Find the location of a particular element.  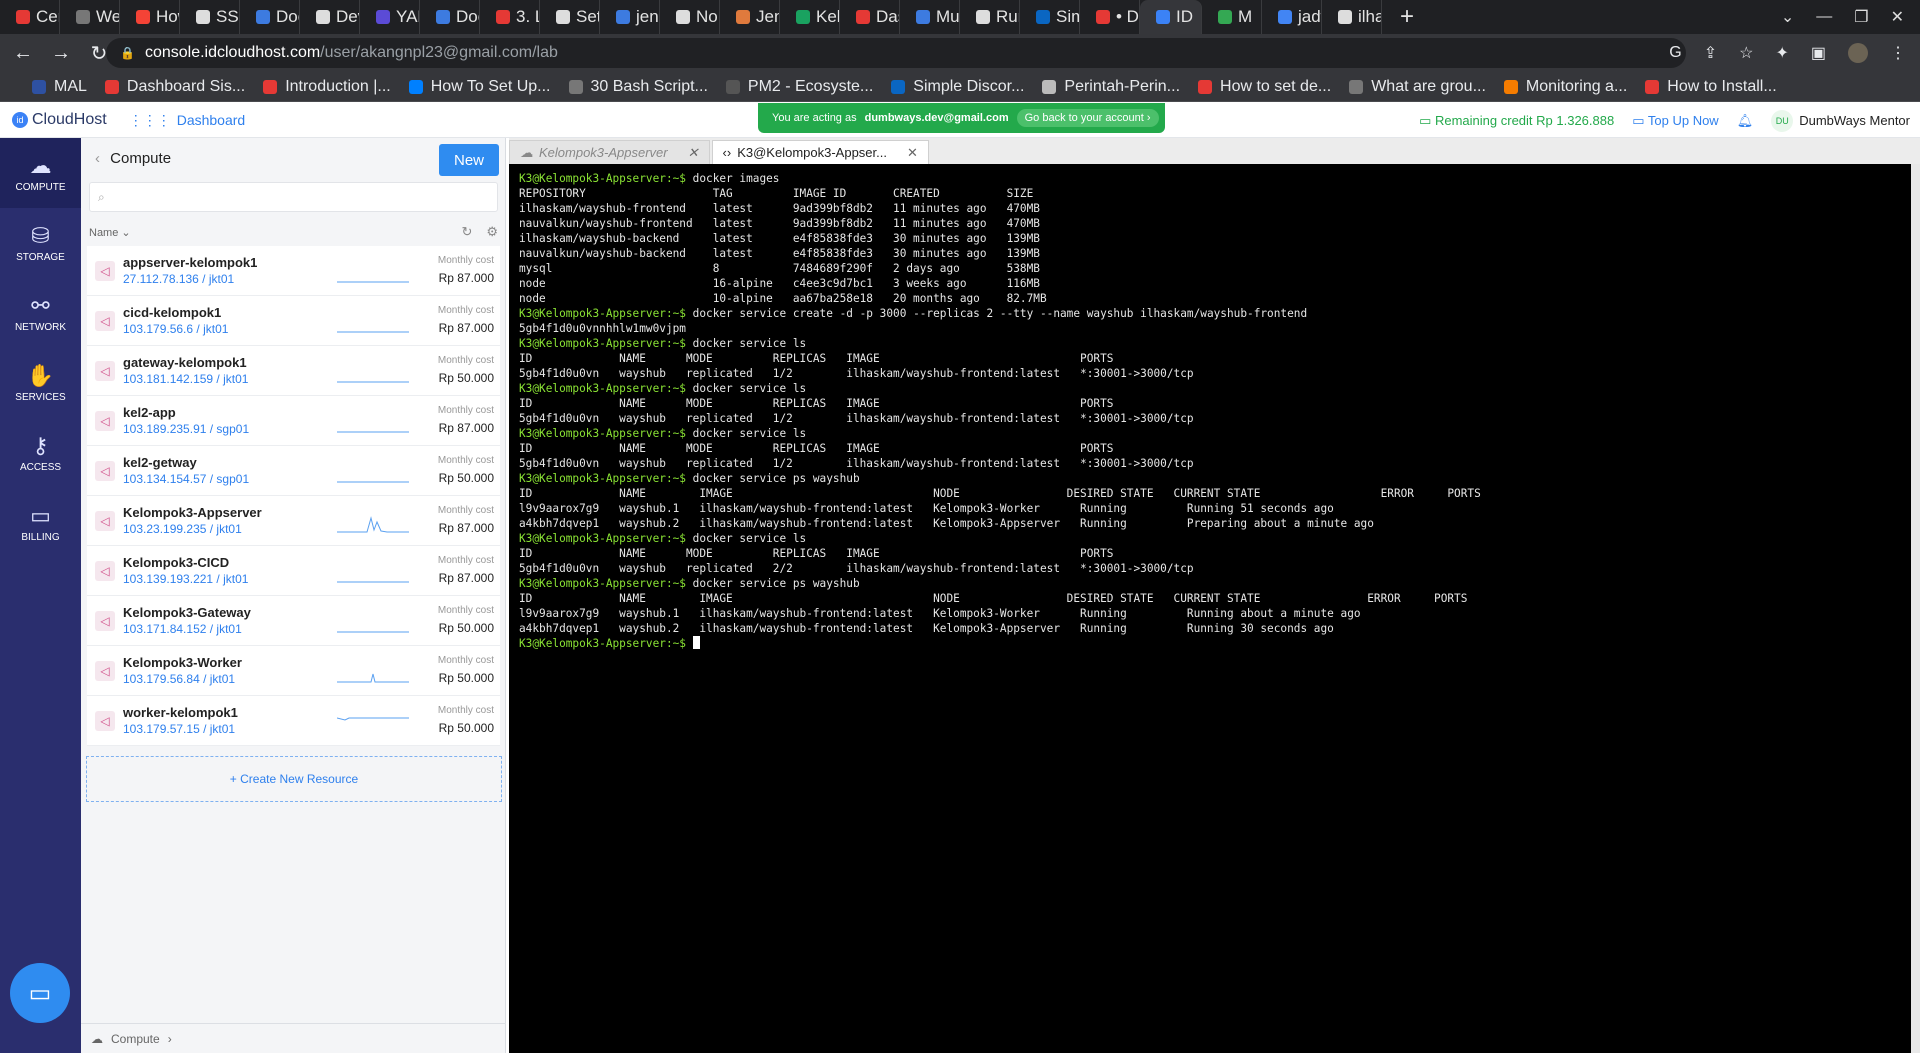

nav-item-storage: ⛁ STORAGE is located at coordinates (40, 243).